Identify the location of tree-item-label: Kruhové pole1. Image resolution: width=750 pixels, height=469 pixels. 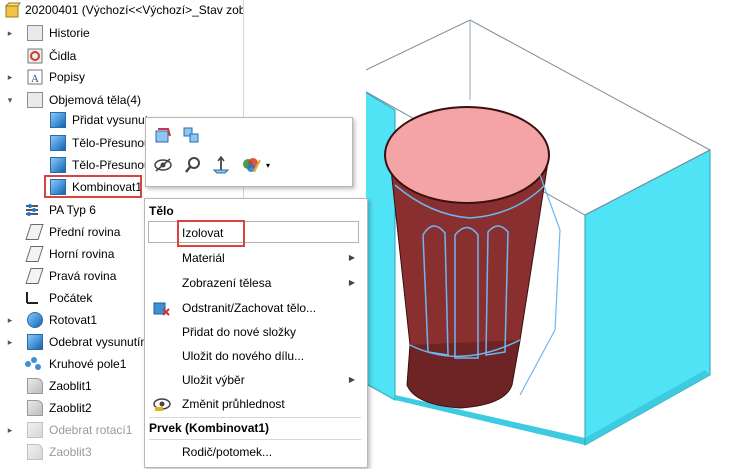
(88, 364).